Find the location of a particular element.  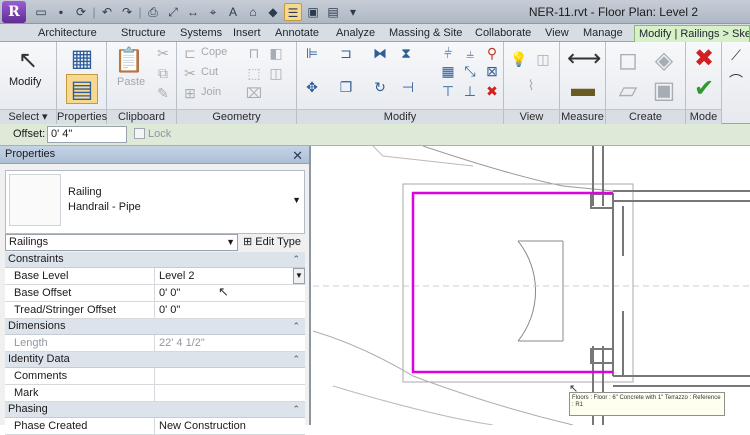

join-label: Join is located at coordinates (211, 92).